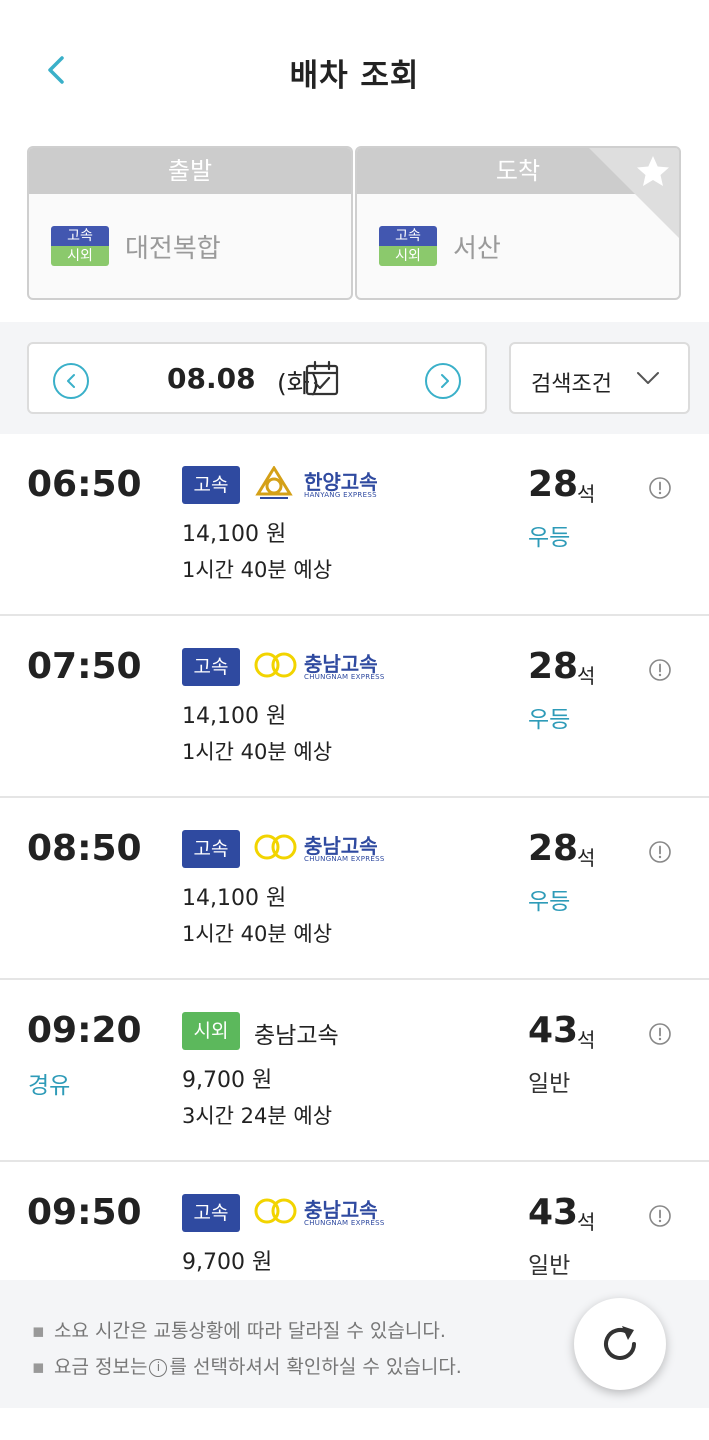 This screenshot has height=1440, width=709. What do you see at coordinates (477, 249) in the screenshot?
I see `arrival-terminal: 서산` at bounding box center [477, 249].